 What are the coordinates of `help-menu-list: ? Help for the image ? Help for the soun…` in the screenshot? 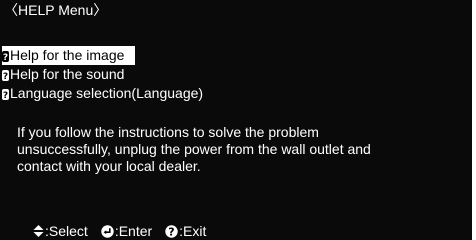 It's located at (104, 74).